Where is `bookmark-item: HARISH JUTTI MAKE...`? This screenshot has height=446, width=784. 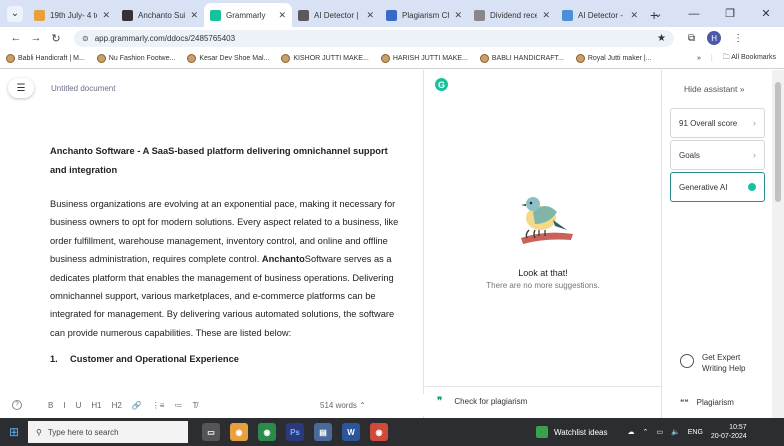
bookmark-item: HARISH JUTTI MAKE... is located at coordinates (424, 58).